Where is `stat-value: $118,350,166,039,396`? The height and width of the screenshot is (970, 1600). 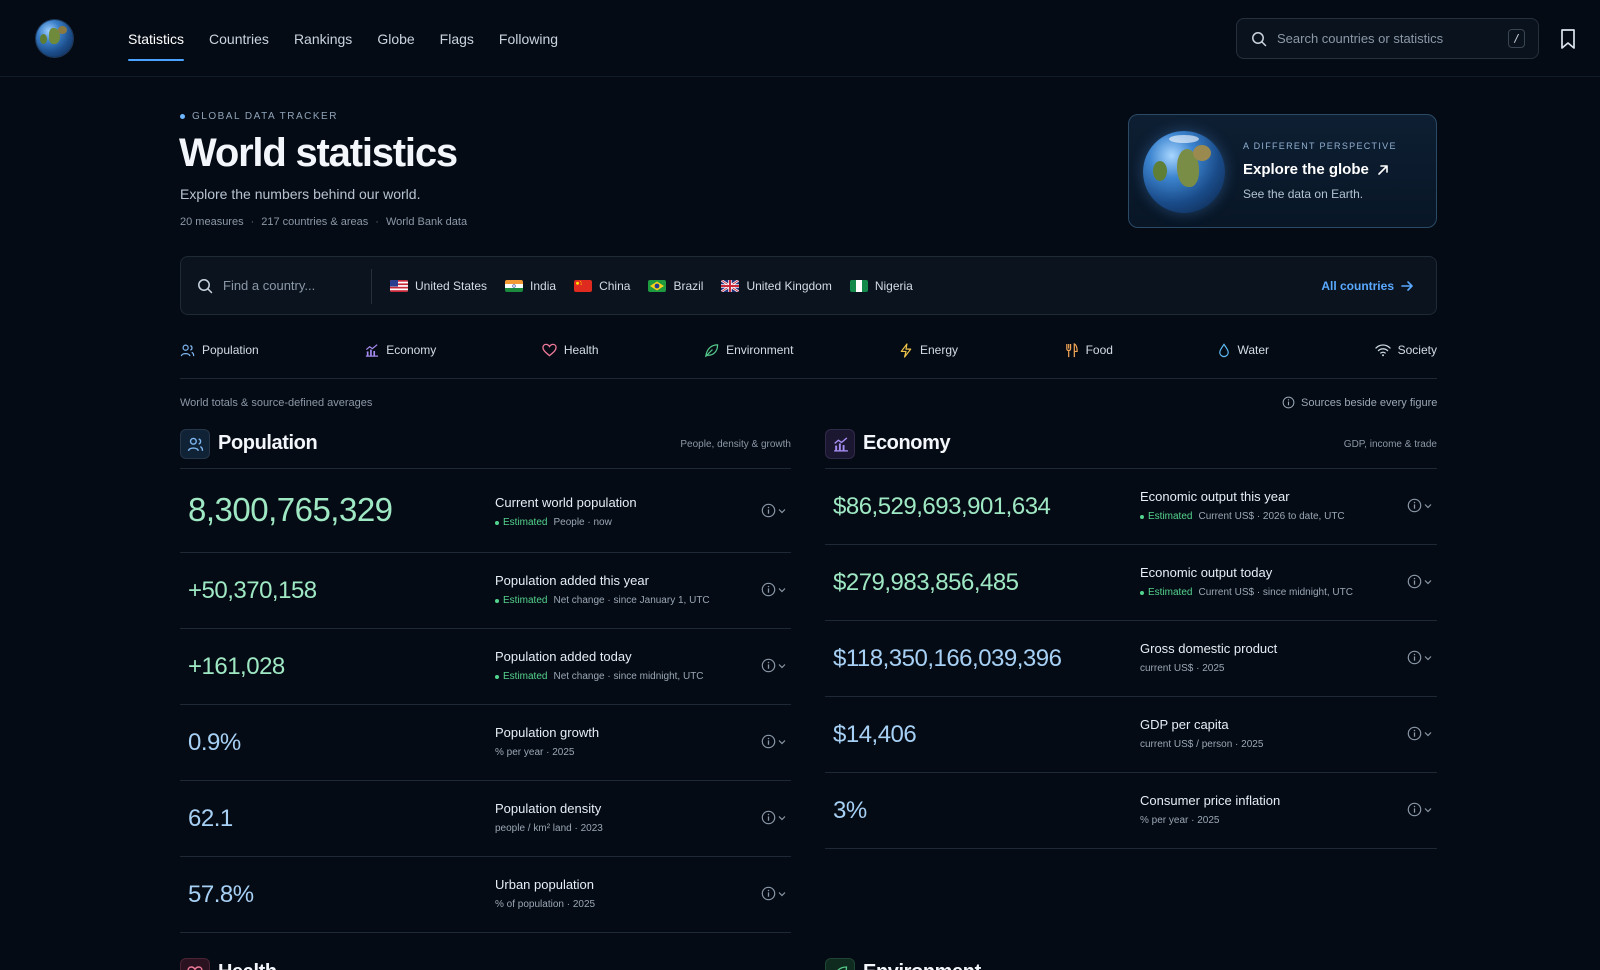 stat-value: $118,350,166,039,396 is located at coordinates (947, 658).